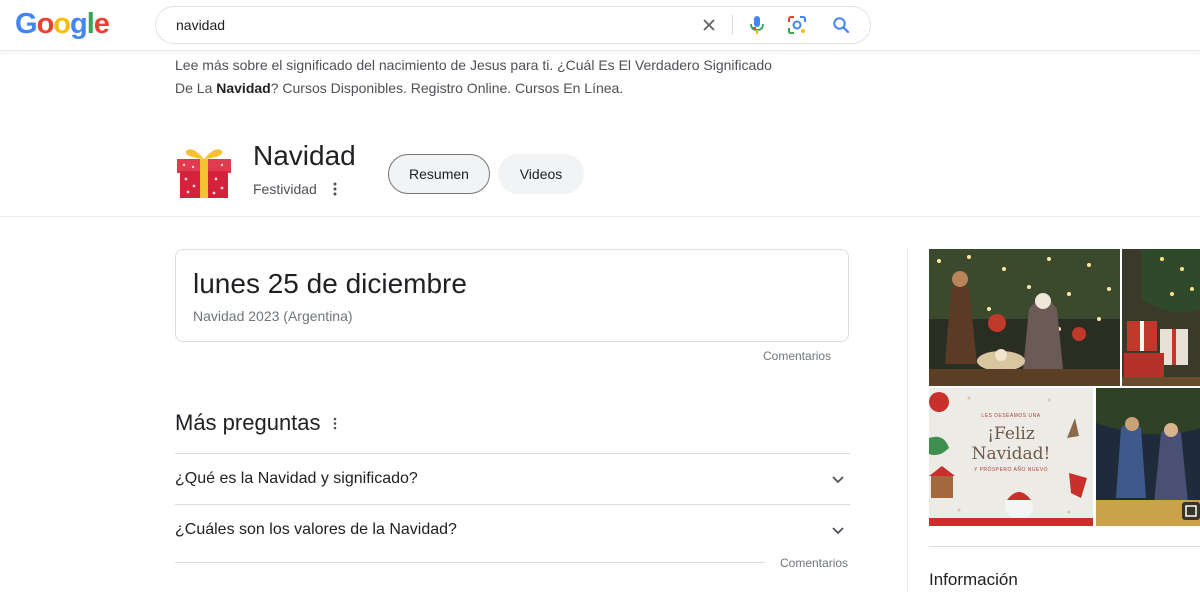 The image size is (1200, 592). I want to click on more-questions-title: Más preguntas, so click(248, 422).